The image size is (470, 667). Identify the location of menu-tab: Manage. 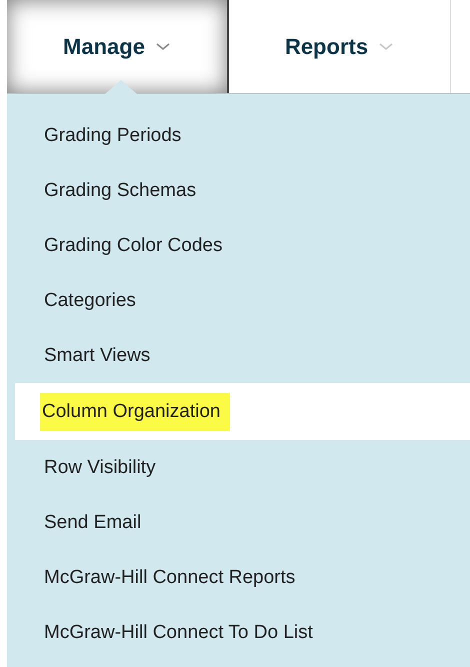
(118, 46).